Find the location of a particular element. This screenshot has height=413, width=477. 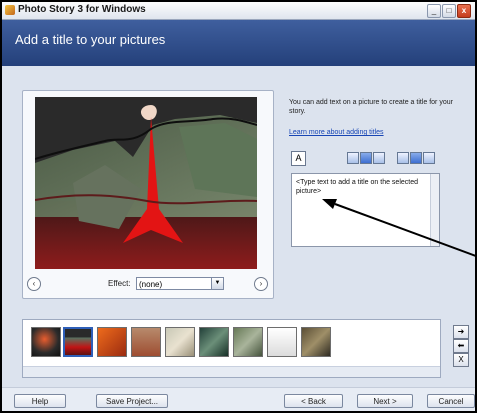

next-picture-button: › is located at coordinates (261, 284).